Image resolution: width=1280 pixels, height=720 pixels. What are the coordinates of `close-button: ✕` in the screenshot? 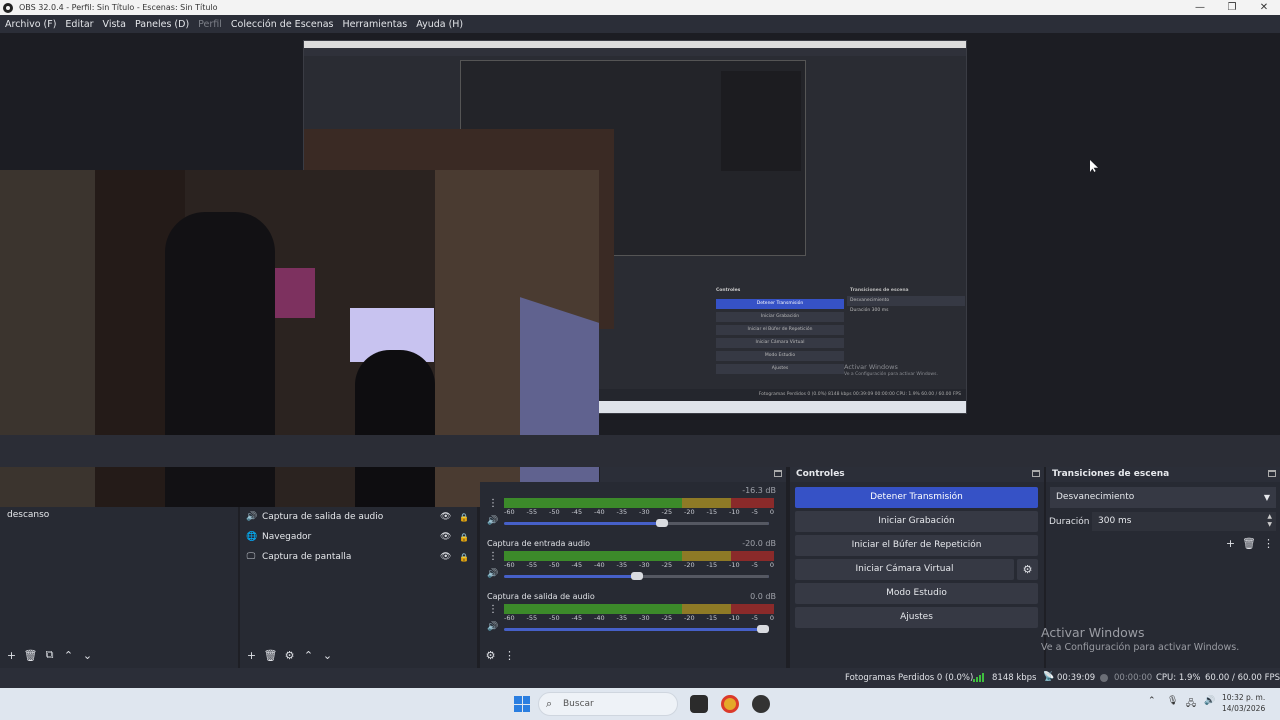 It's located at (1264, 7).